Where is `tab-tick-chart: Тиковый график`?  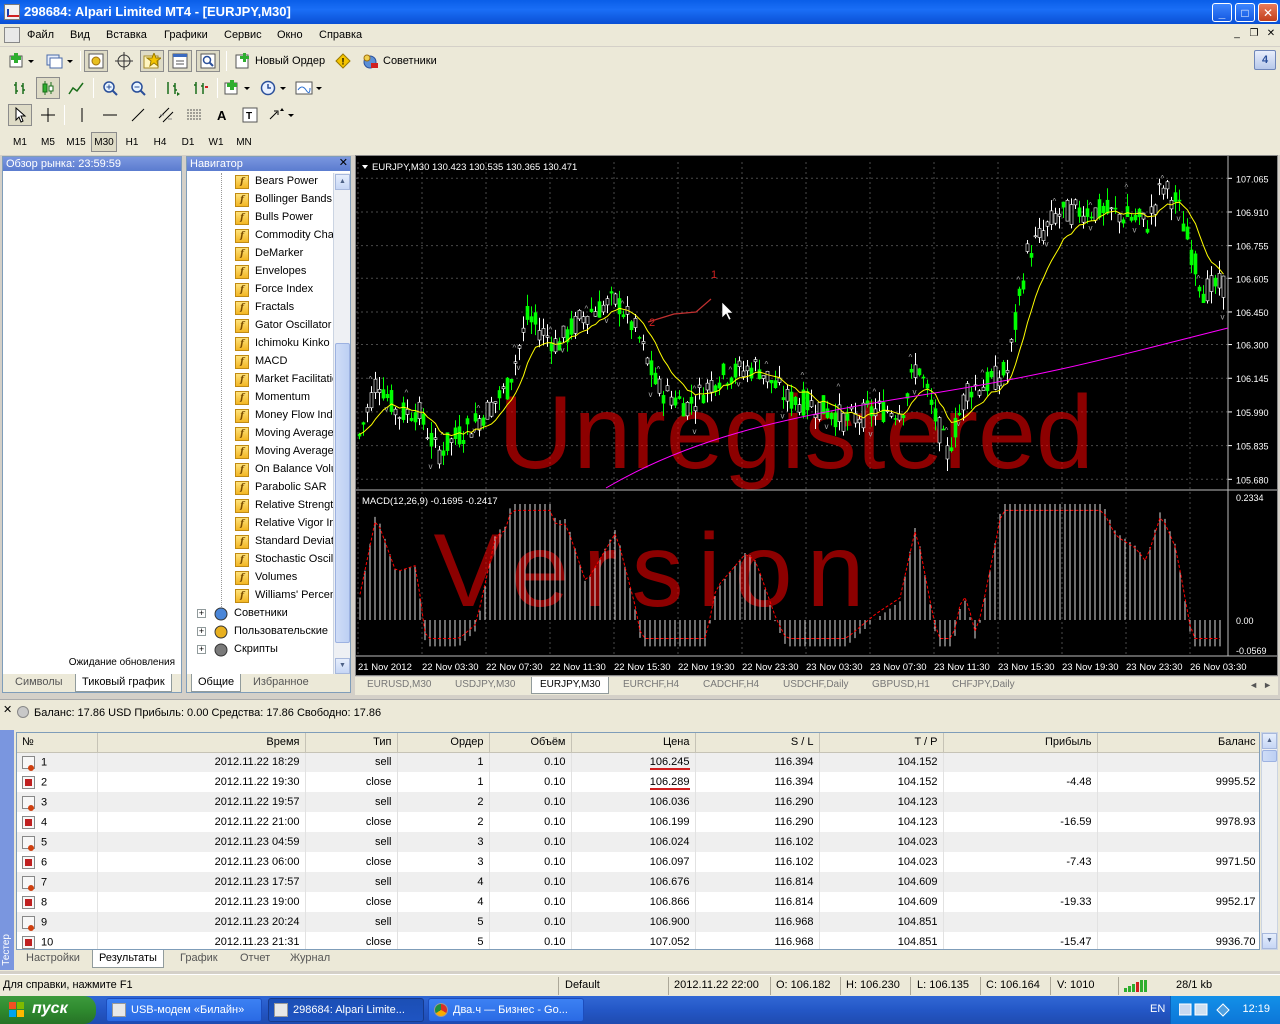
tab-tick-chart: Тиковый график is located at coordinates (123, 683).